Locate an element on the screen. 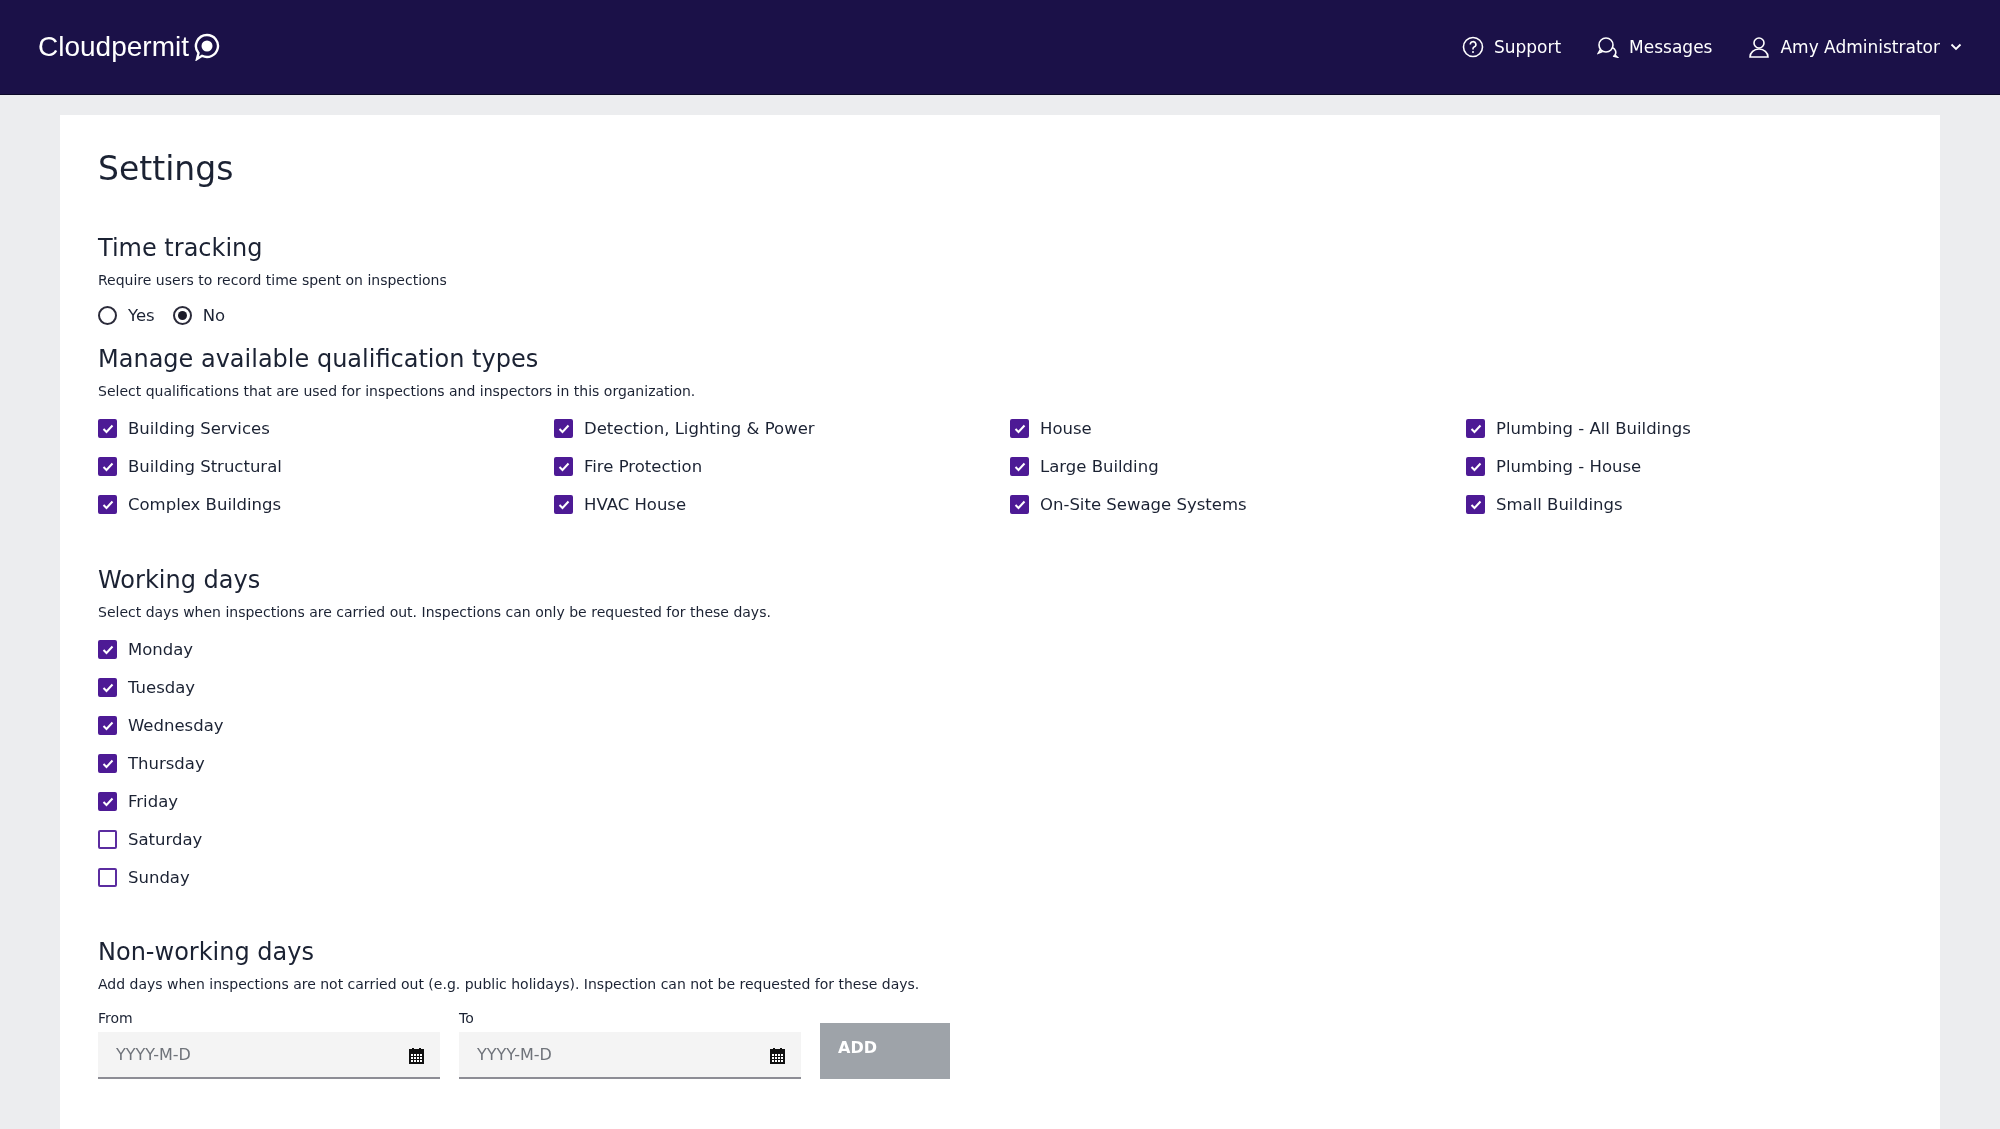 This screenshot has width=2000, height=1129. section-title: Time tracking is located at coordinates (181, 248).